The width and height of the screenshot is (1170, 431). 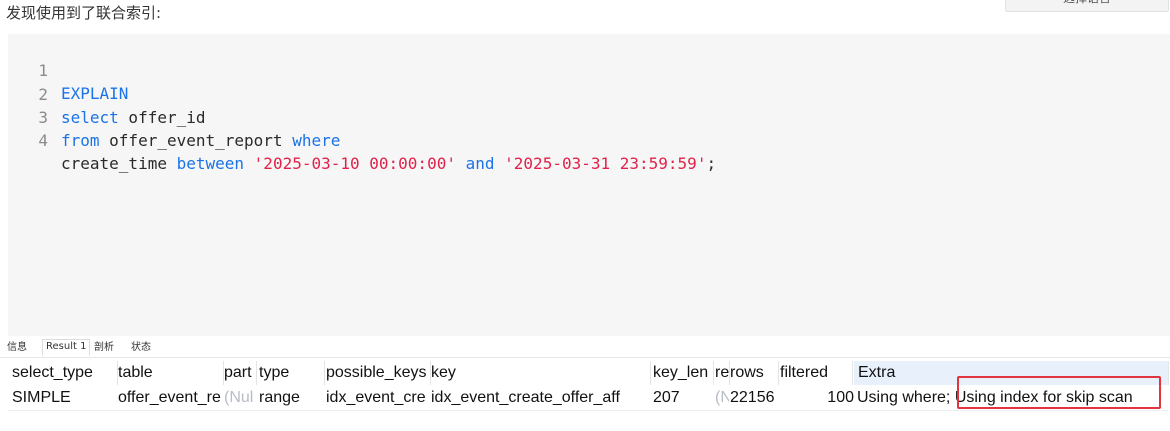 What do you see at coordinates (683, 398) in the screenshot?
I see `cell-key-len: 207` at bounding box center [683, 398].